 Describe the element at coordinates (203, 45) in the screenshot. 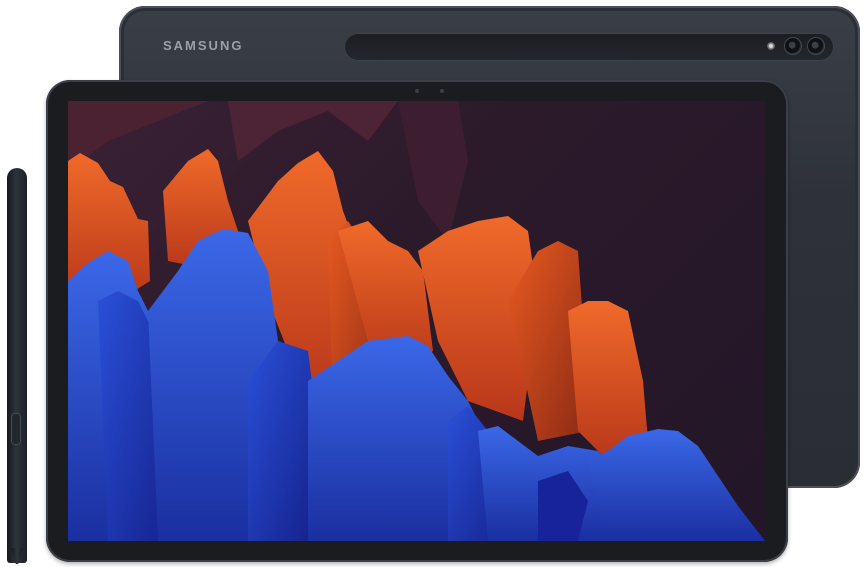

I see `brand-logo: SAMSUNG` at that location.